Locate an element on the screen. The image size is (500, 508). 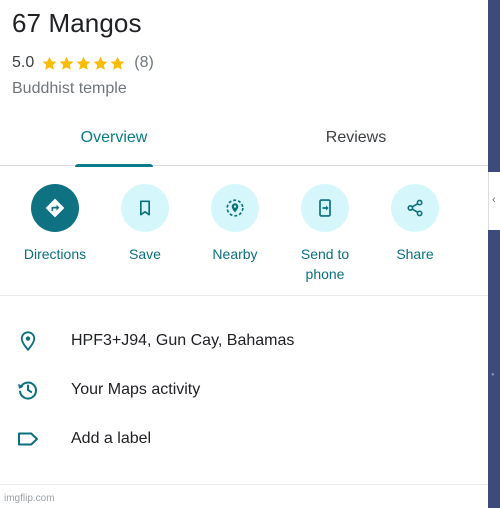
history-icon is located at coordinates (28, 390).